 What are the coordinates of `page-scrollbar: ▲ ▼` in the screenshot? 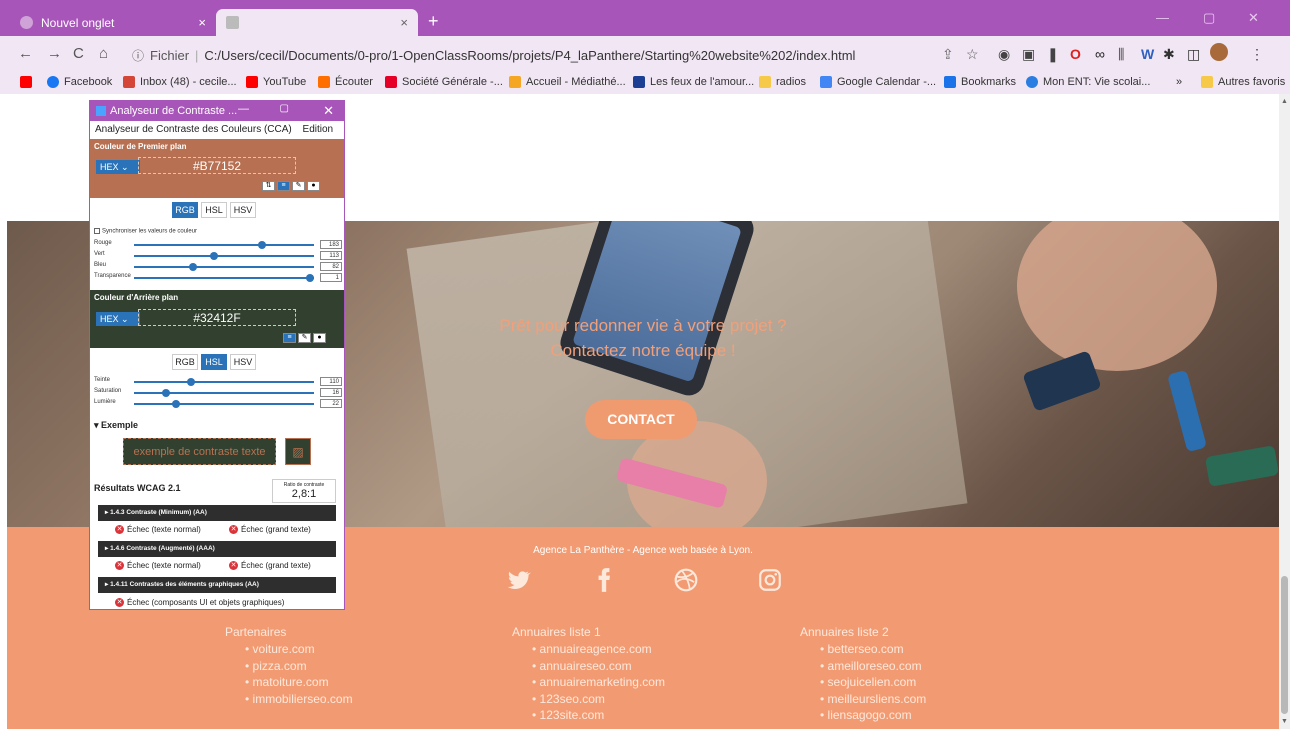 It's located at (1284, 411).